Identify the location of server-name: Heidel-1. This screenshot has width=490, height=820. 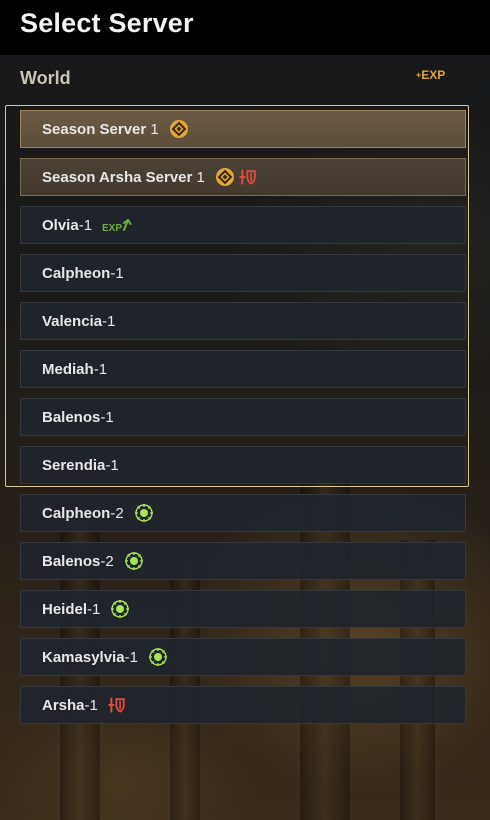
(71, 609).